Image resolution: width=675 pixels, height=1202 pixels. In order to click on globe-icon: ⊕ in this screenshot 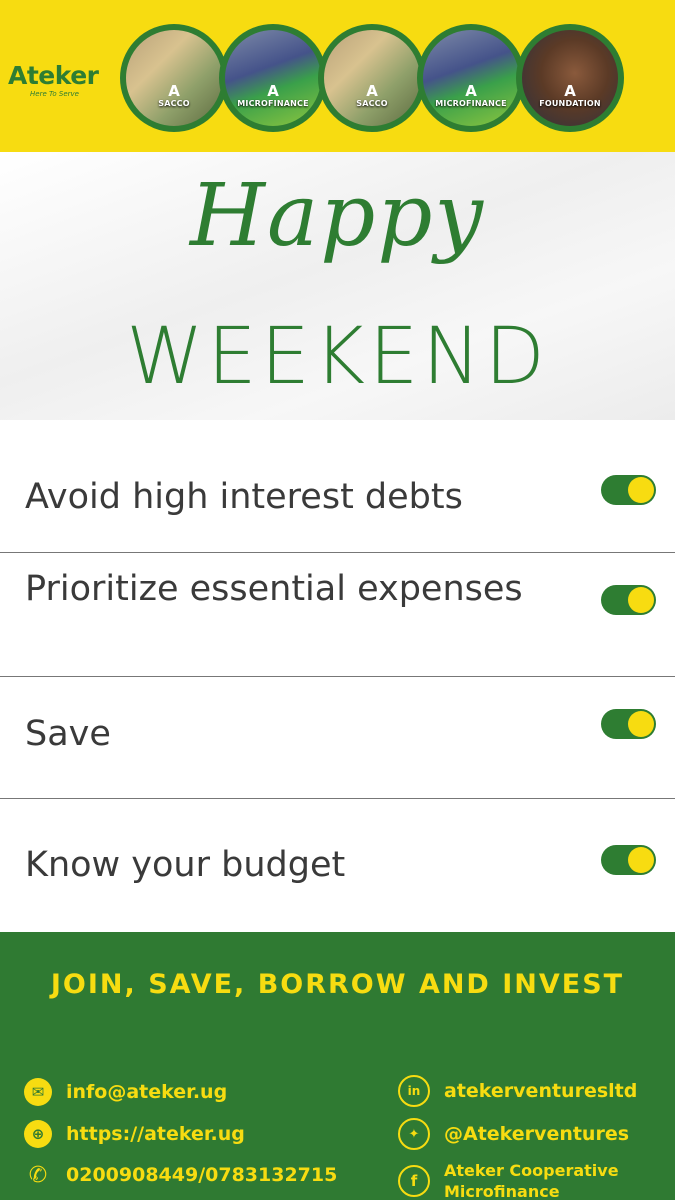, I will do `click(38, 1134)`.